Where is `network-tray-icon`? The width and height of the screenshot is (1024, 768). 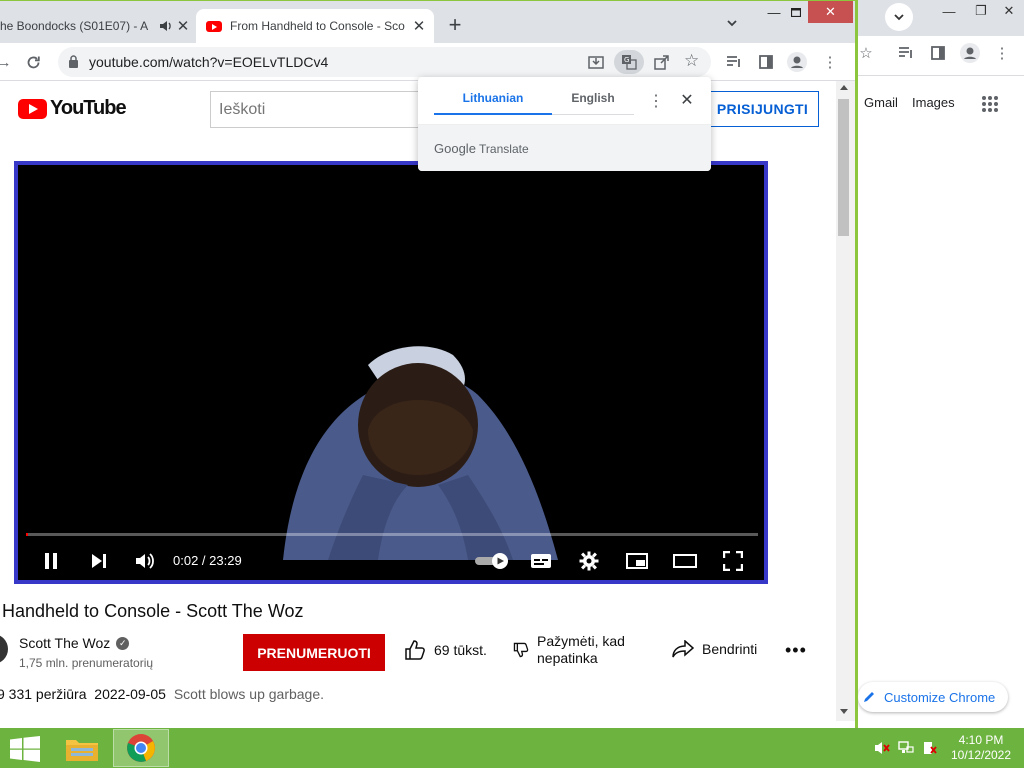 network-tray-icon is located at coordinates (906, 748).